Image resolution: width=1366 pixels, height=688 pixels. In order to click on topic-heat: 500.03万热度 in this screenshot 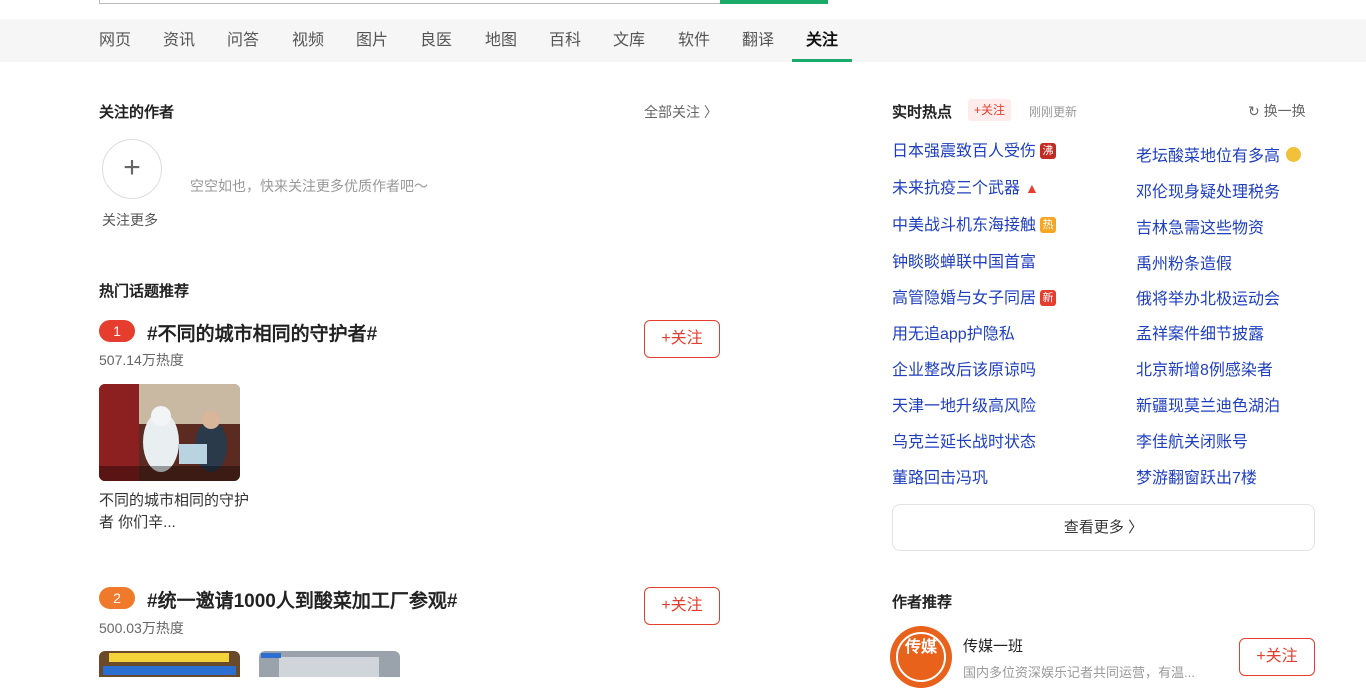, I will do `click(141, 628)`.